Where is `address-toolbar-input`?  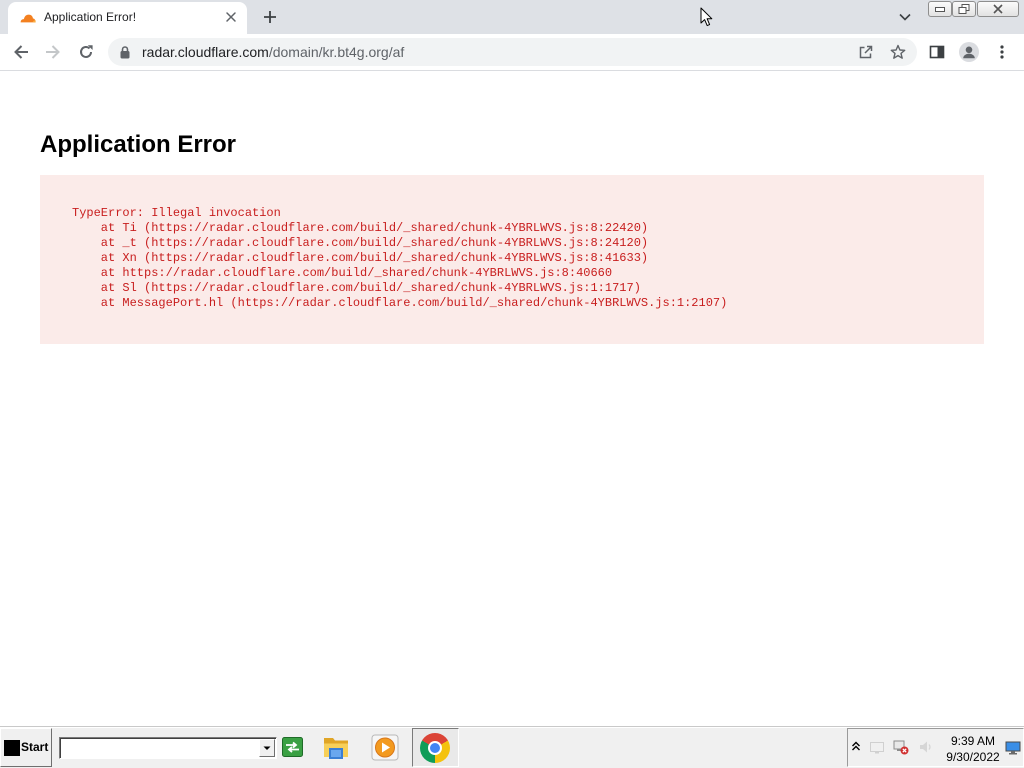 address-toolbar-input is located at coordinates (168, 748).